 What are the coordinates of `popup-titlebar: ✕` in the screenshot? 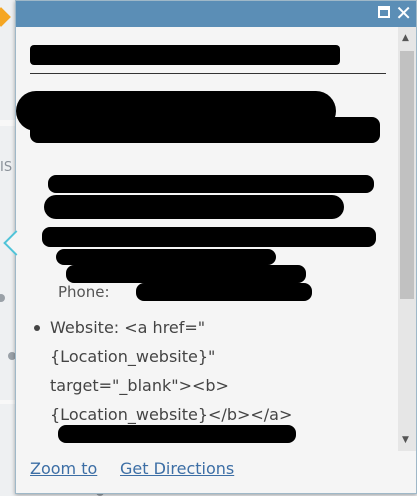 It's located at (216, 14).